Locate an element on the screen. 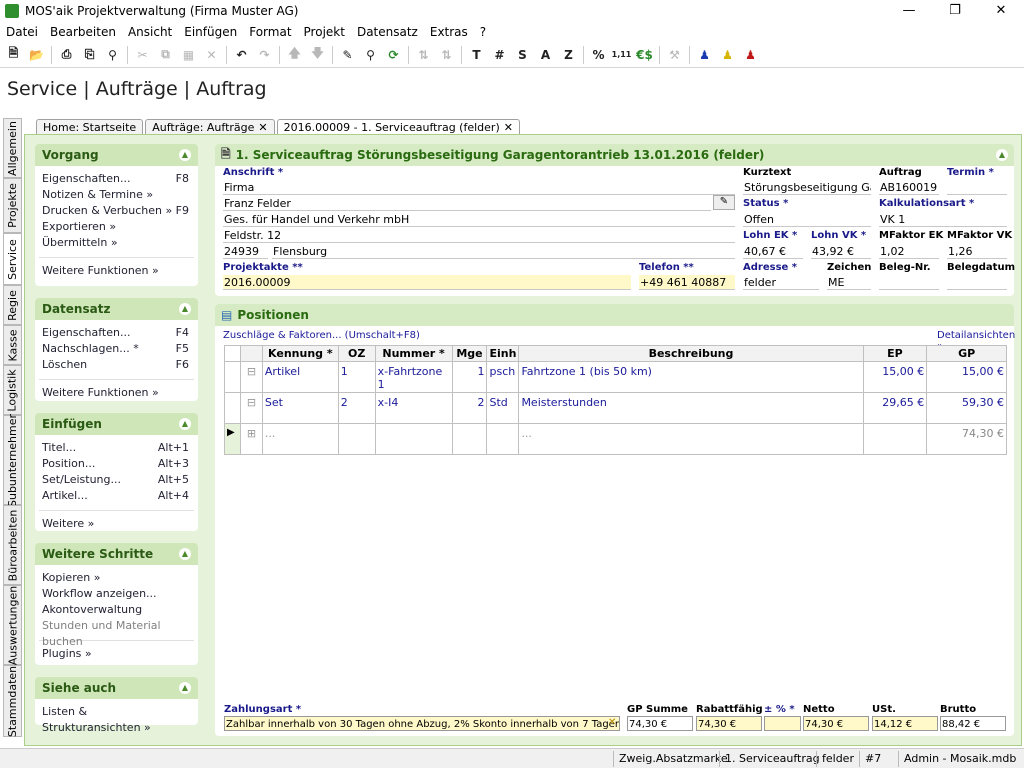 This screenshot has width=1024, height=768. menu-bearbeiten: Bearbeiten is located at coordinates (83, 32).